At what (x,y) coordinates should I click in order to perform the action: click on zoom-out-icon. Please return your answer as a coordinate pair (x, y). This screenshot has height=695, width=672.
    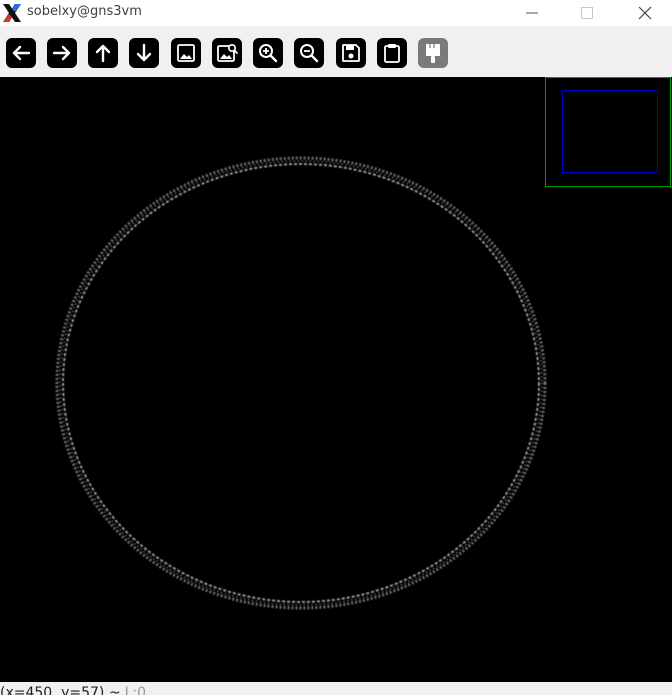
    Looking at the image, I should click on (309, 53).